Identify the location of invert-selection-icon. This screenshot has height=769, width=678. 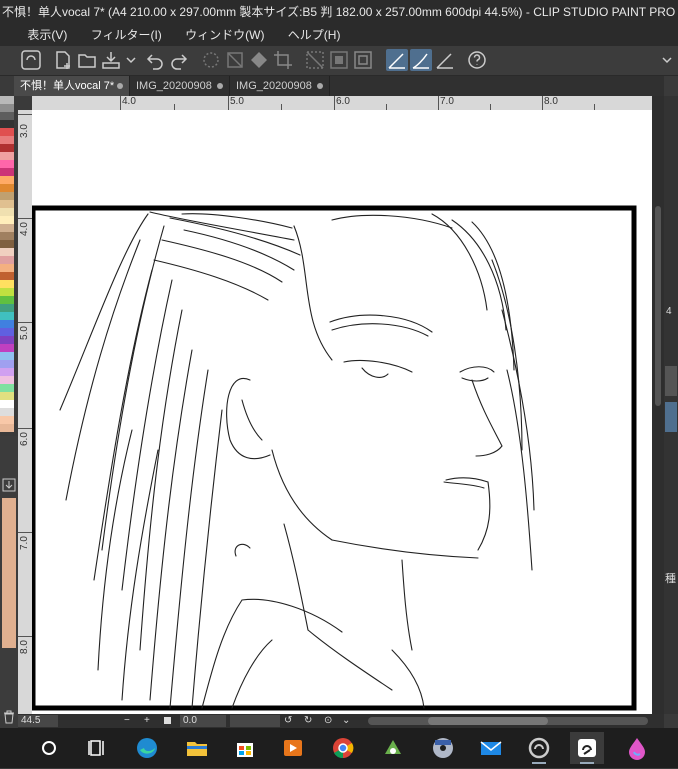
(339, 60).